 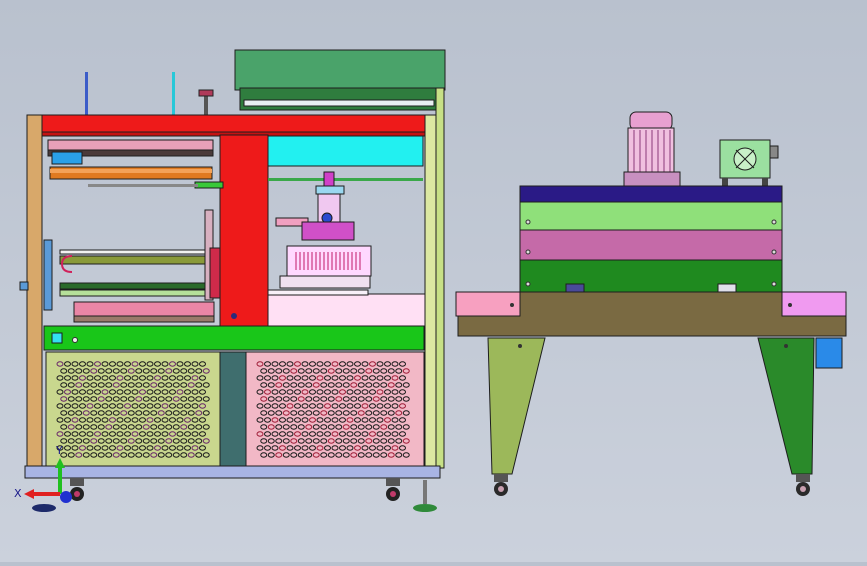 I want to click on roller-green-rod, so click(x=209, y=185).